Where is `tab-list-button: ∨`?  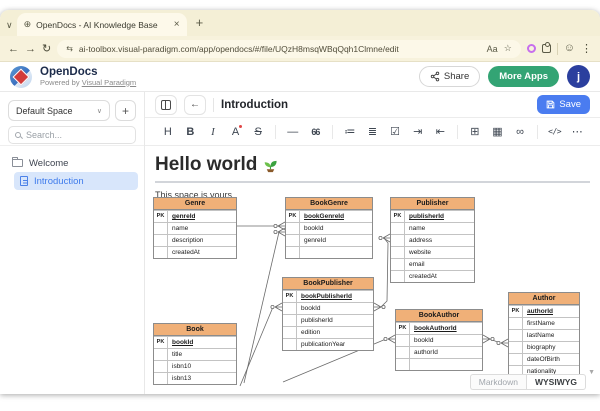
tab-list-button: ∨ is located at coordinates (9, 25).